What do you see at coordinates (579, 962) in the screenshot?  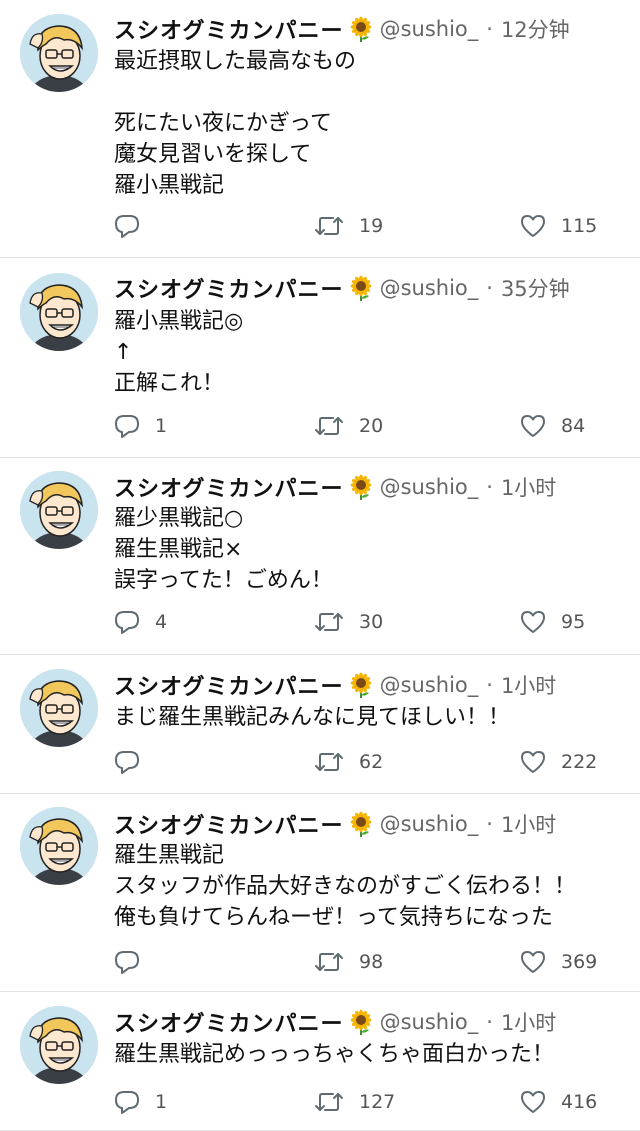 I see `like-count: 369` at bounding box center [579, 962].